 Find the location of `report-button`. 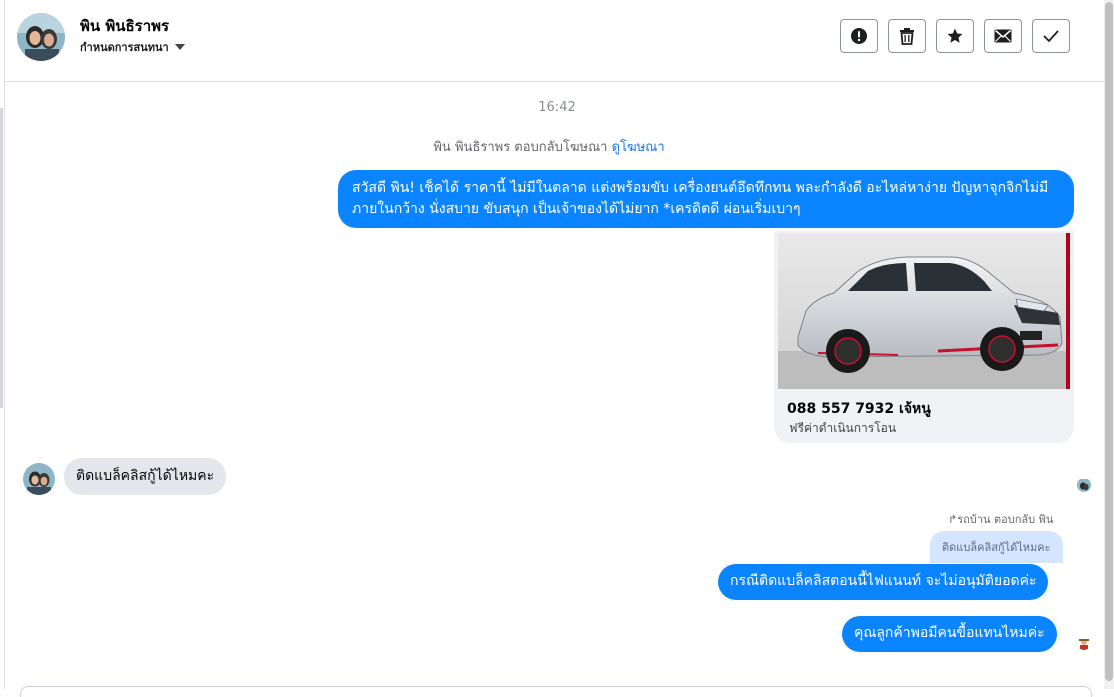

report-button is located at coordinates (859, 36).